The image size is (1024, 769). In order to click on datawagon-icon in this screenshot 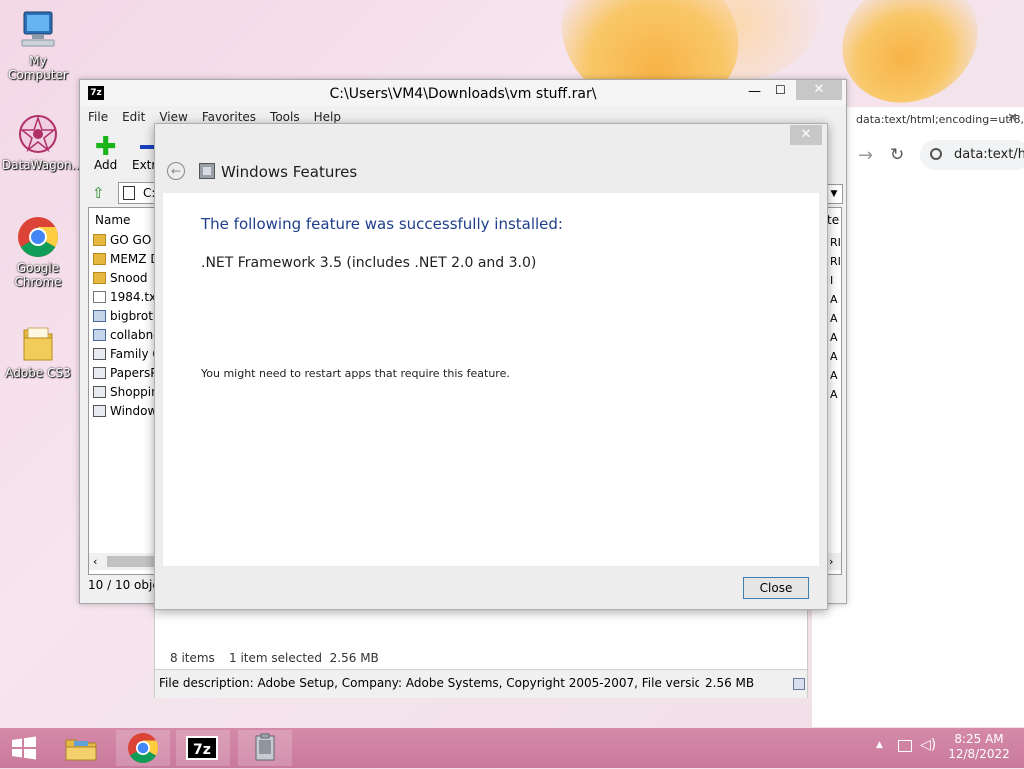, I will do `click(38, 134)`.